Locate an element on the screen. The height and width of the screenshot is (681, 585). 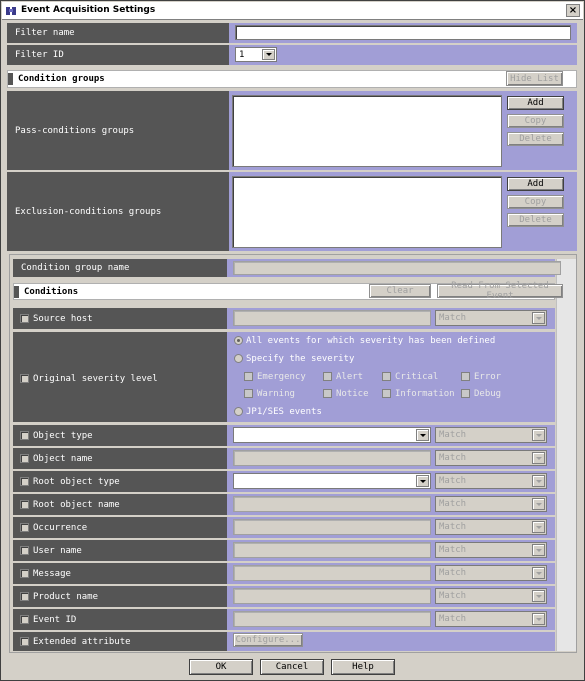
root-object-name-label: Root object name is located at coordinates (76, 505).